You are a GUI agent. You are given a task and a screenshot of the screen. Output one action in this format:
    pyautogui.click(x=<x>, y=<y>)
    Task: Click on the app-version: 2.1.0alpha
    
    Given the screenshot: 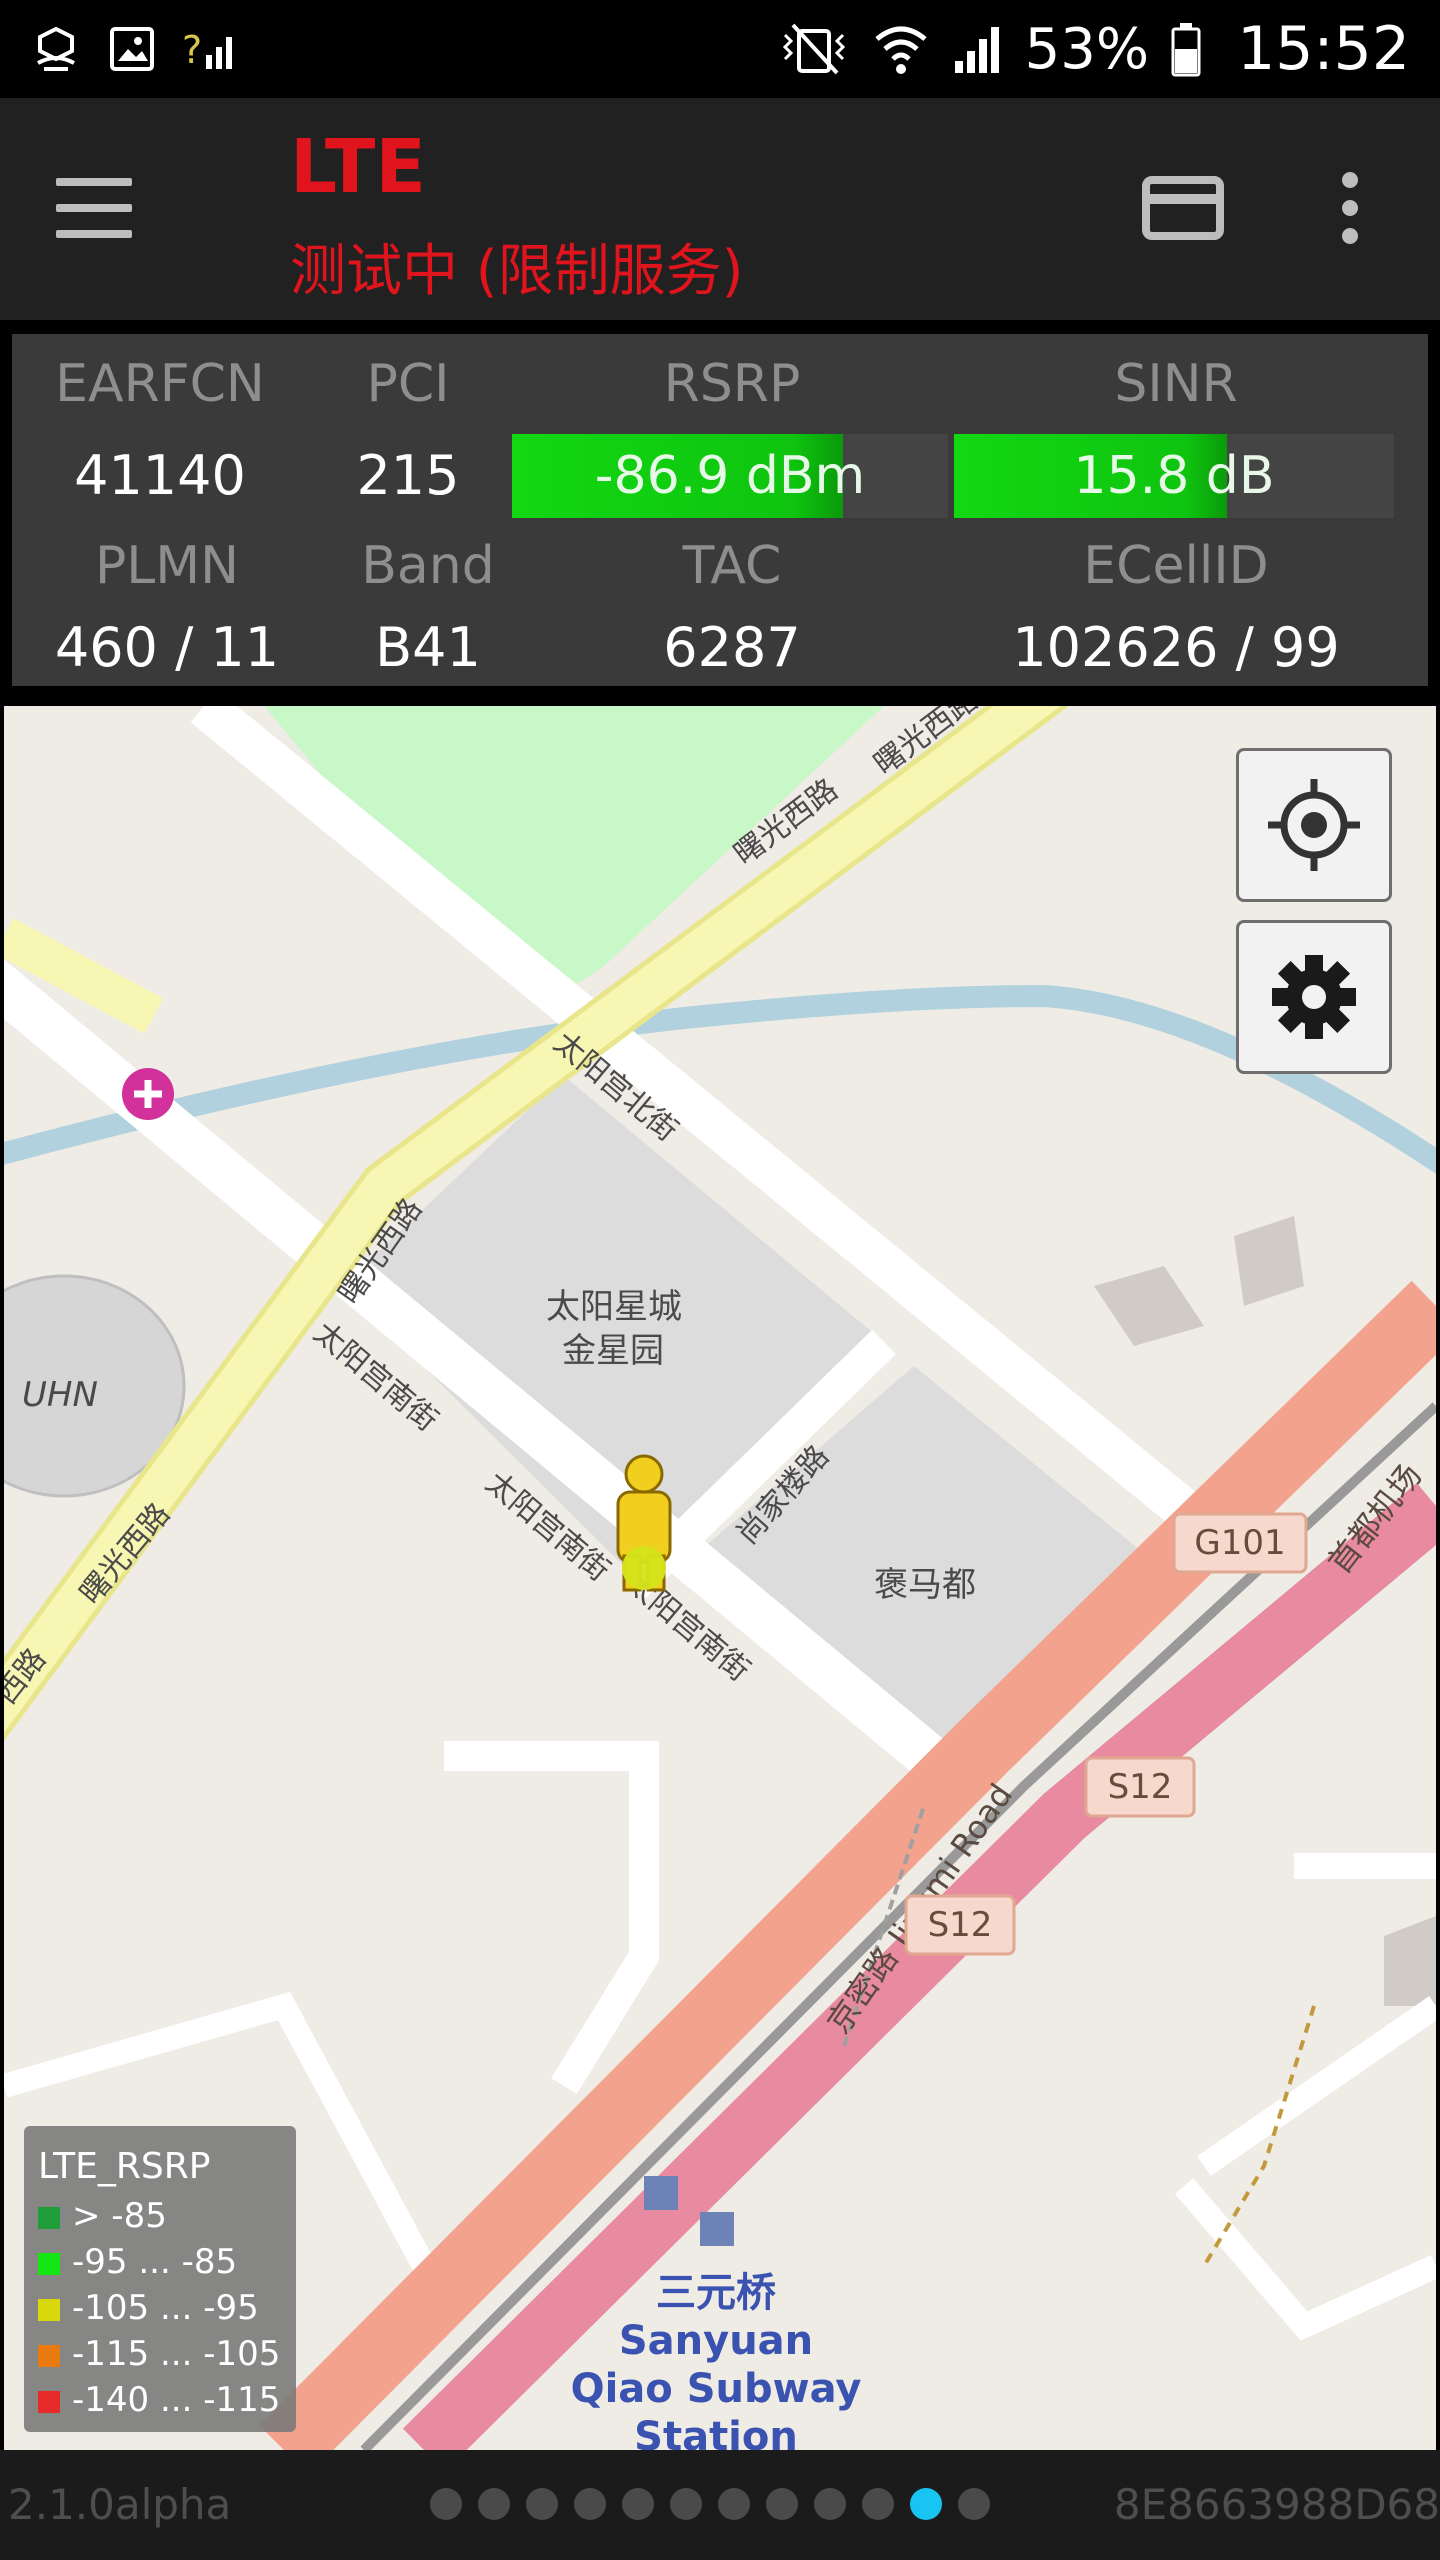 What is the action you would take?
    pyautogui.click(x=120, y=2504)
    